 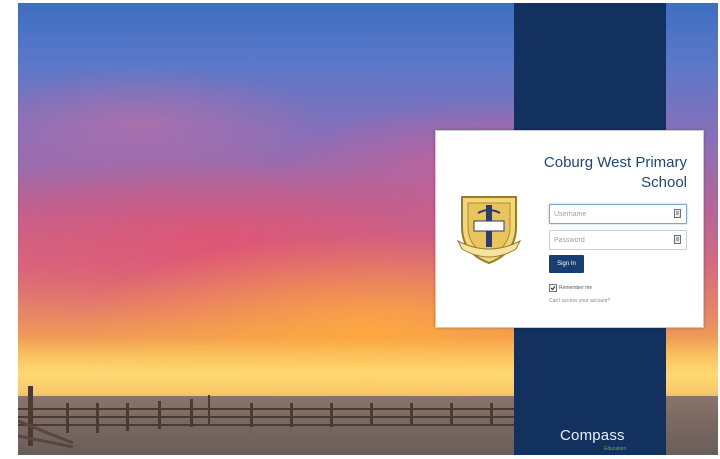 I want to click on remember-me-label: Remember me, so click(x=576, y=288).